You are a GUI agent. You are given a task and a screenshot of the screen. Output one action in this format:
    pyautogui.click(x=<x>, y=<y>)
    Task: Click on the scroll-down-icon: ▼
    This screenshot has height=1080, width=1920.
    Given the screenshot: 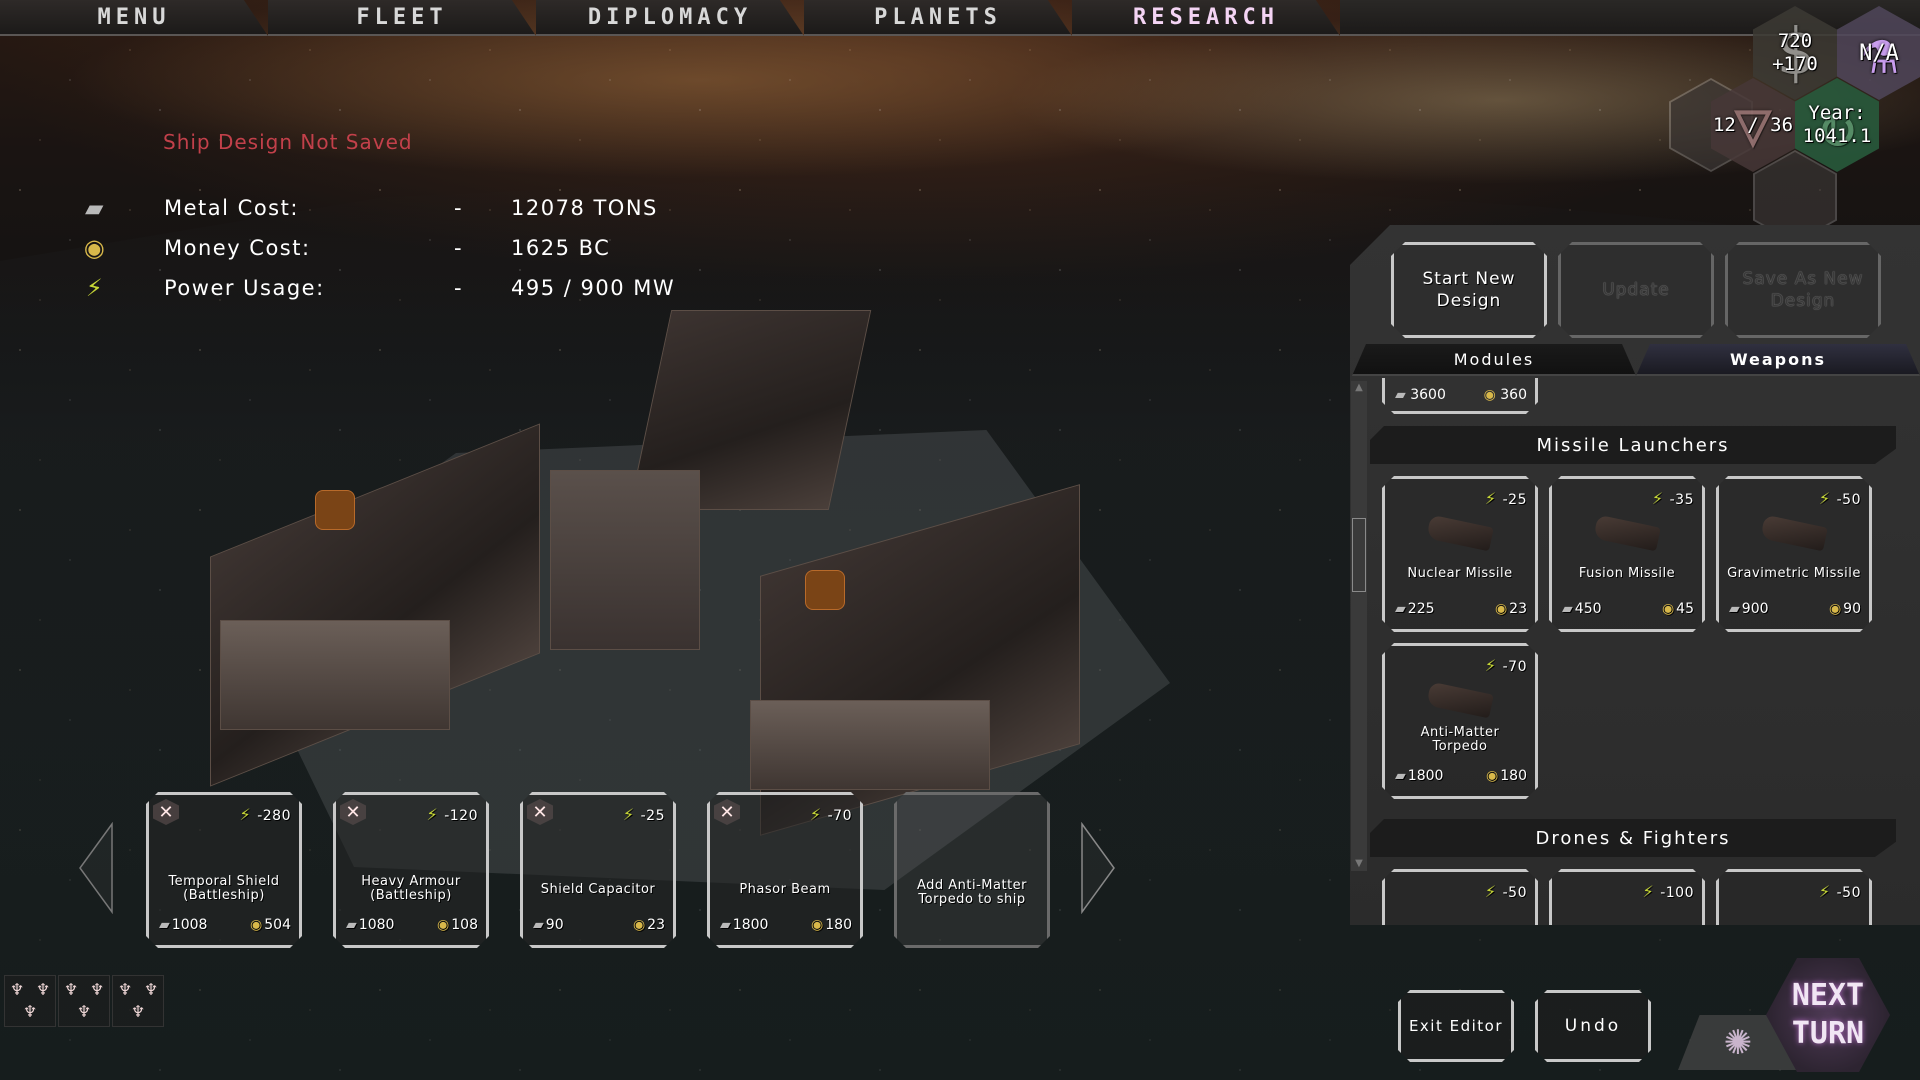 What is the action you would take?
    pyautogui.click(x=1359, y=864)
    